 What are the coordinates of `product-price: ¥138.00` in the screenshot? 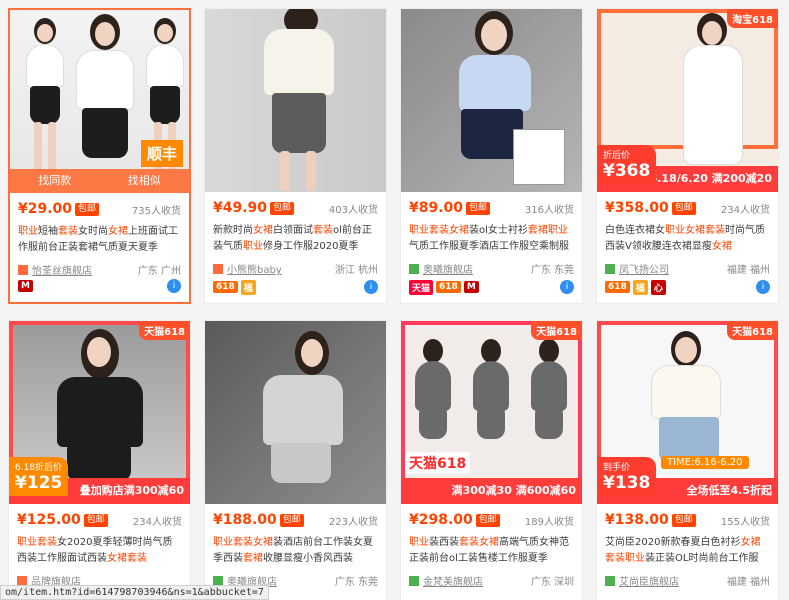 It's located at (637, 520).